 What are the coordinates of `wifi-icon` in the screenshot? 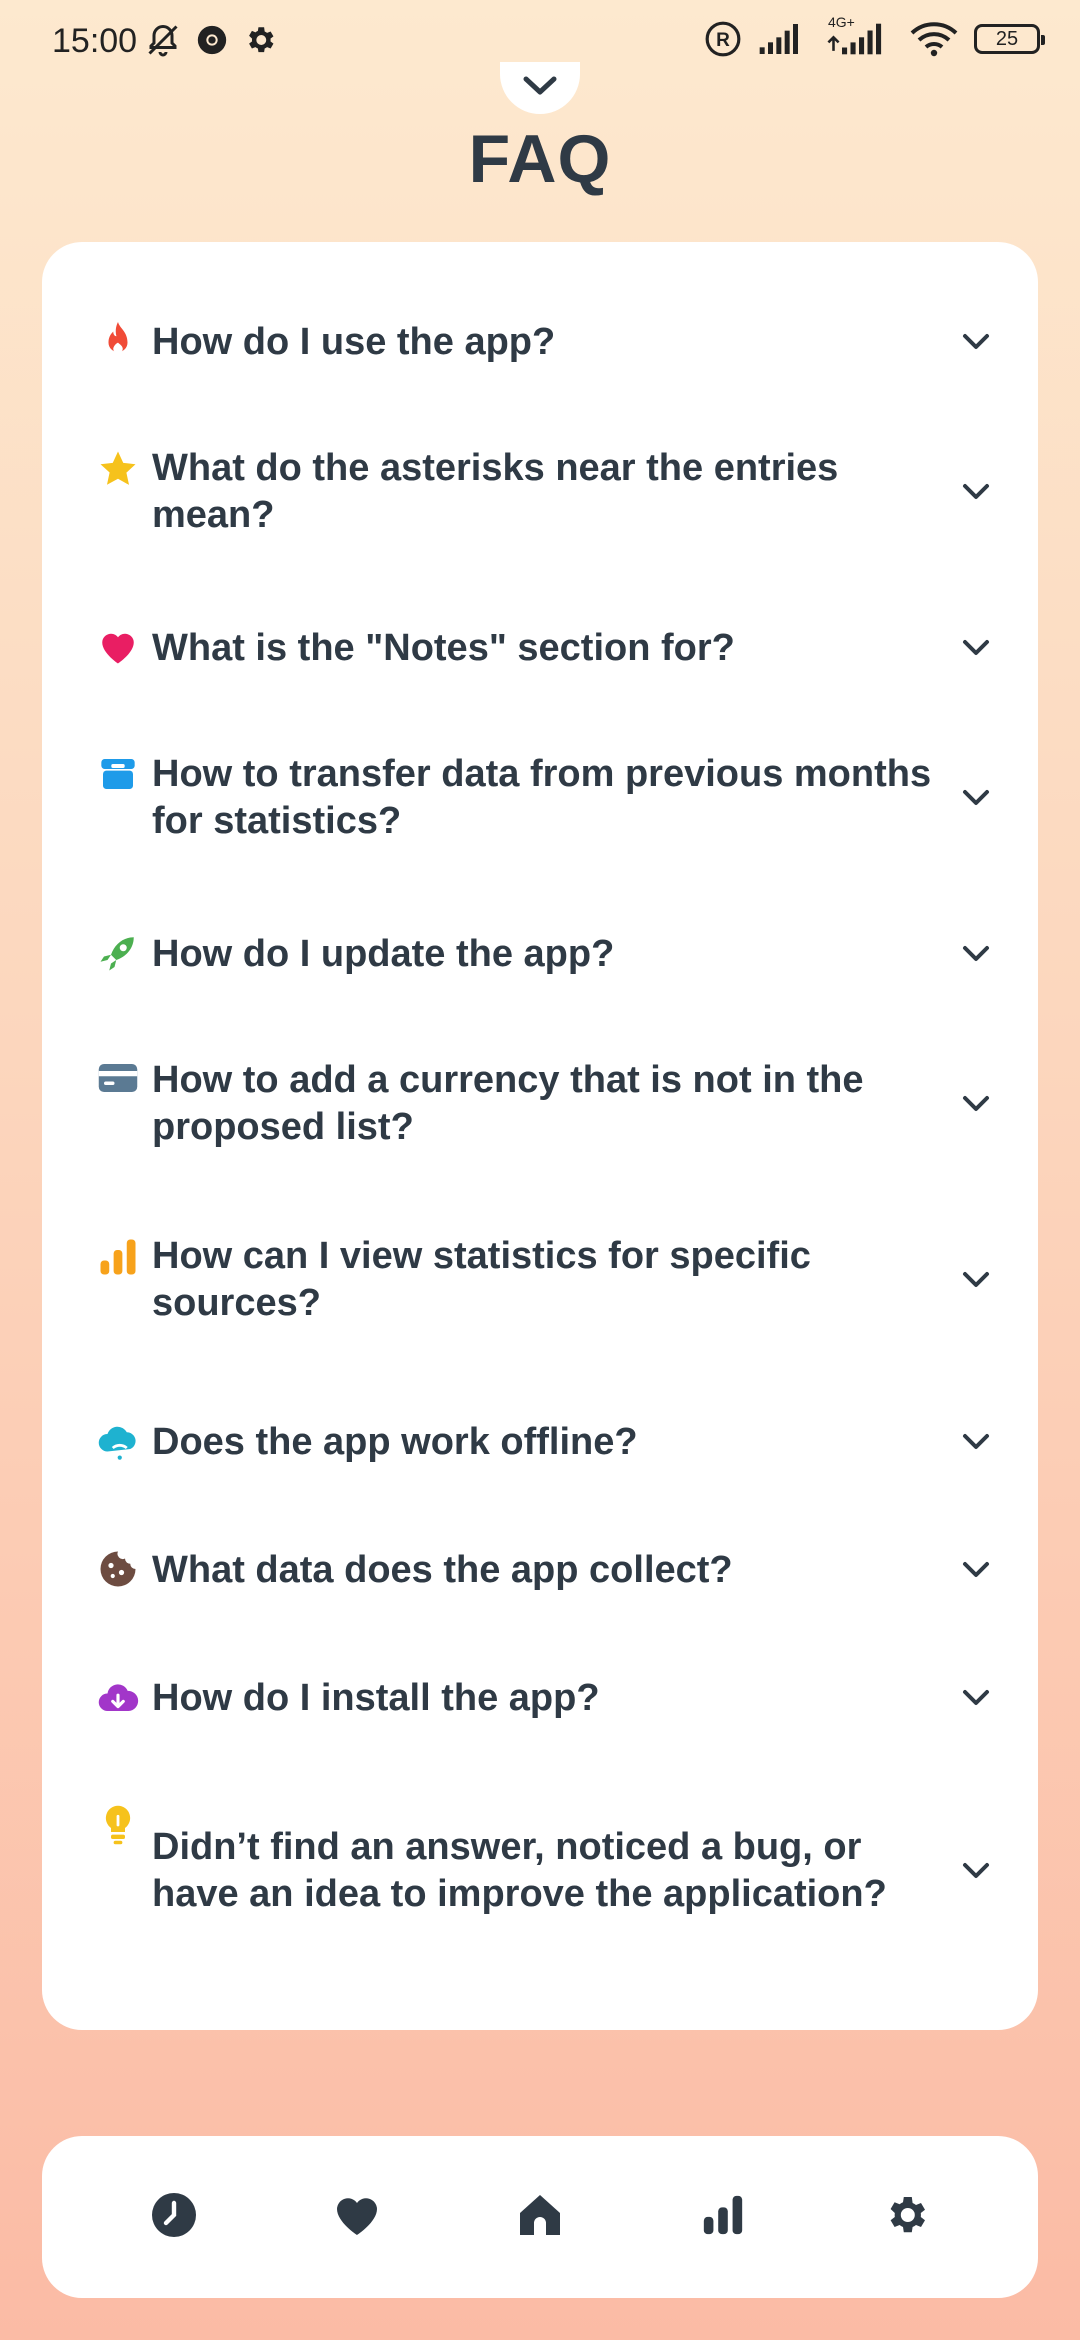 It's located at (934, 39).